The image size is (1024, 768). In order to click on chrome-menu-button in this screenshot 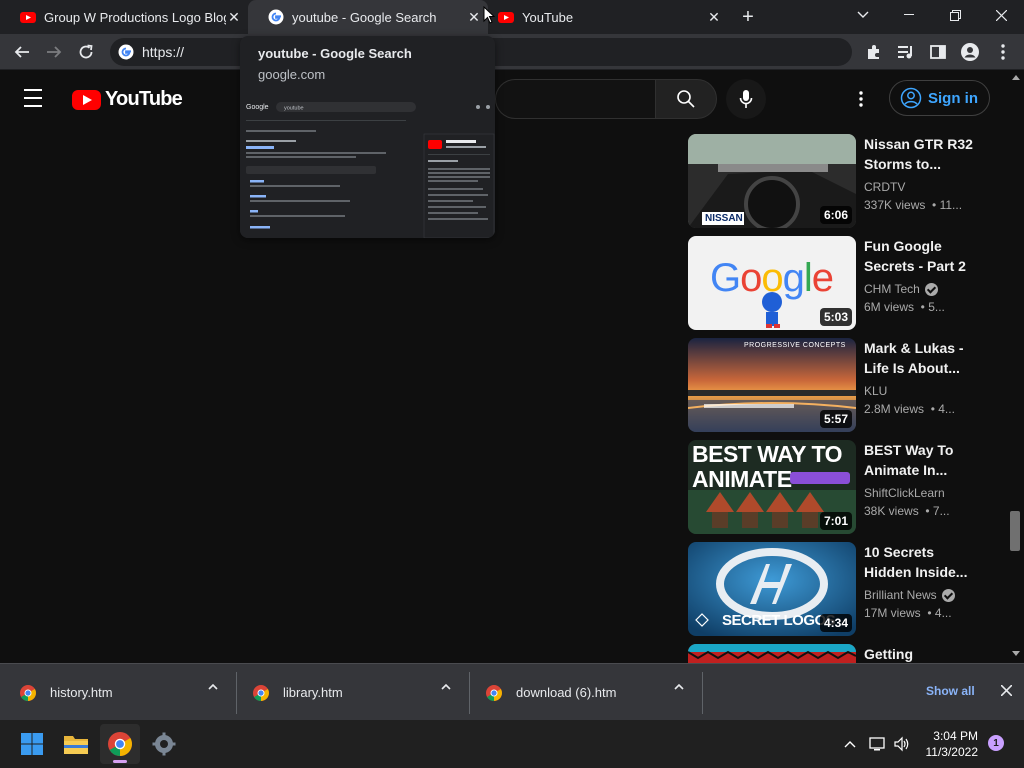, I will do `click(1003, 52)`.